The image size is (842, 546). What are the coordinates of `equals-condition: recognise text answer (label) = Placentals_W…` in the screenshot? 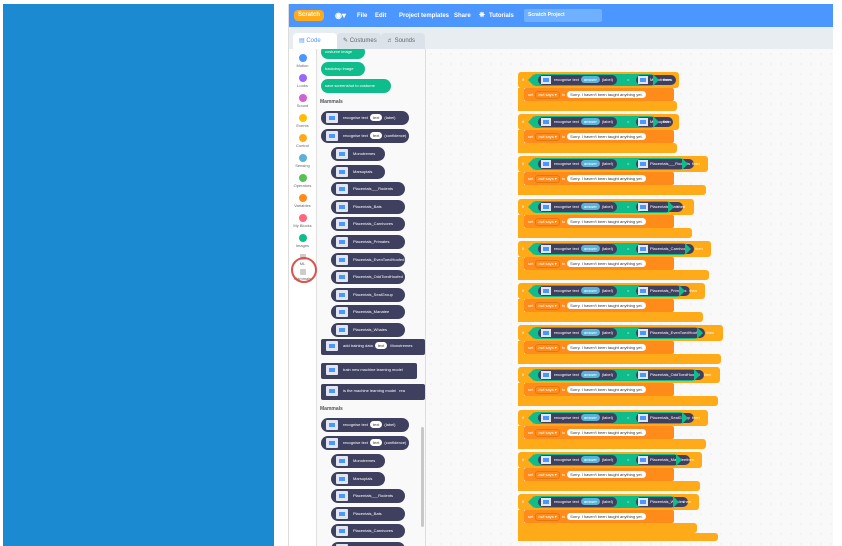 It's located at (608, 502).